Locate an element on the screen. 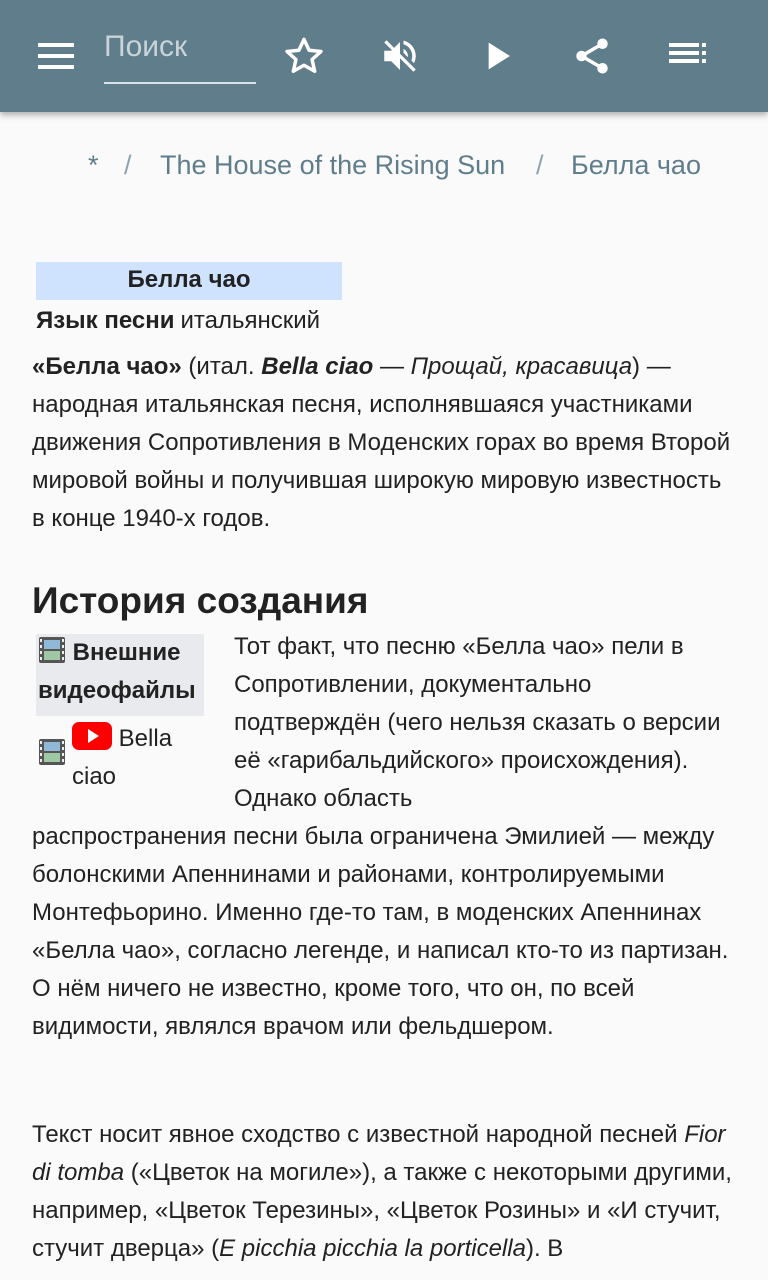 This screenshot has height=1280, width=768. top-toolbar is located at coordinates (384, 56).